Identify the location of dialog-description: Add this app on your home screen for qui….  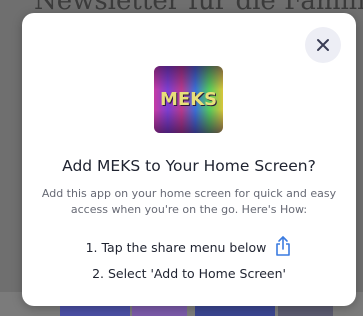
(189, 201).